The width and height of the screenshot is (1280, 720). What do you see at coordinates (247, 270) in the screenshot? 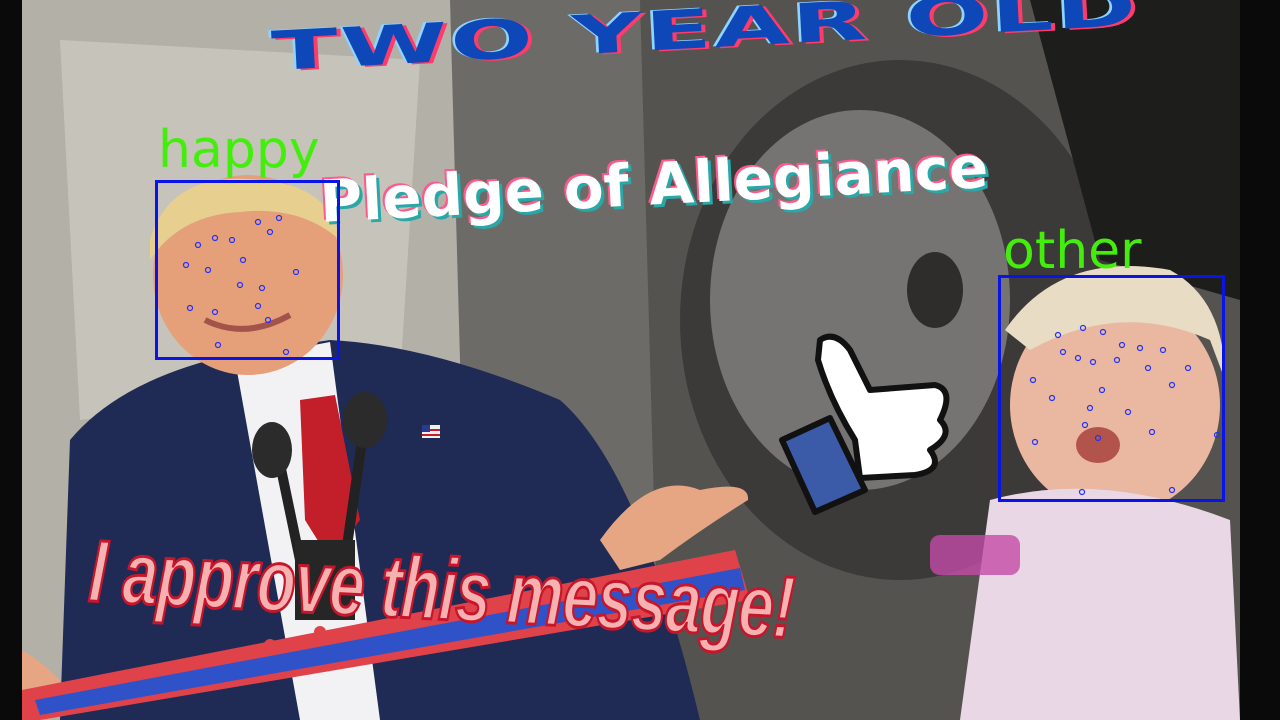
I see `face-detection-box-happy` at bounding box center [247, 270].